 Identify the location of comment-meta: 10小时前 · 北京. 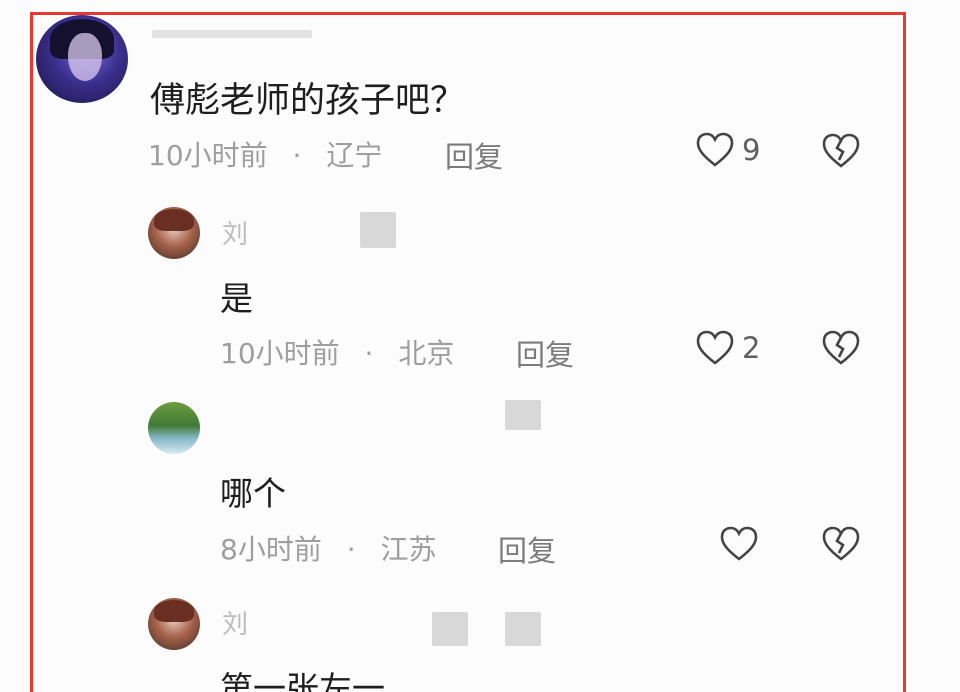
(337, 352).